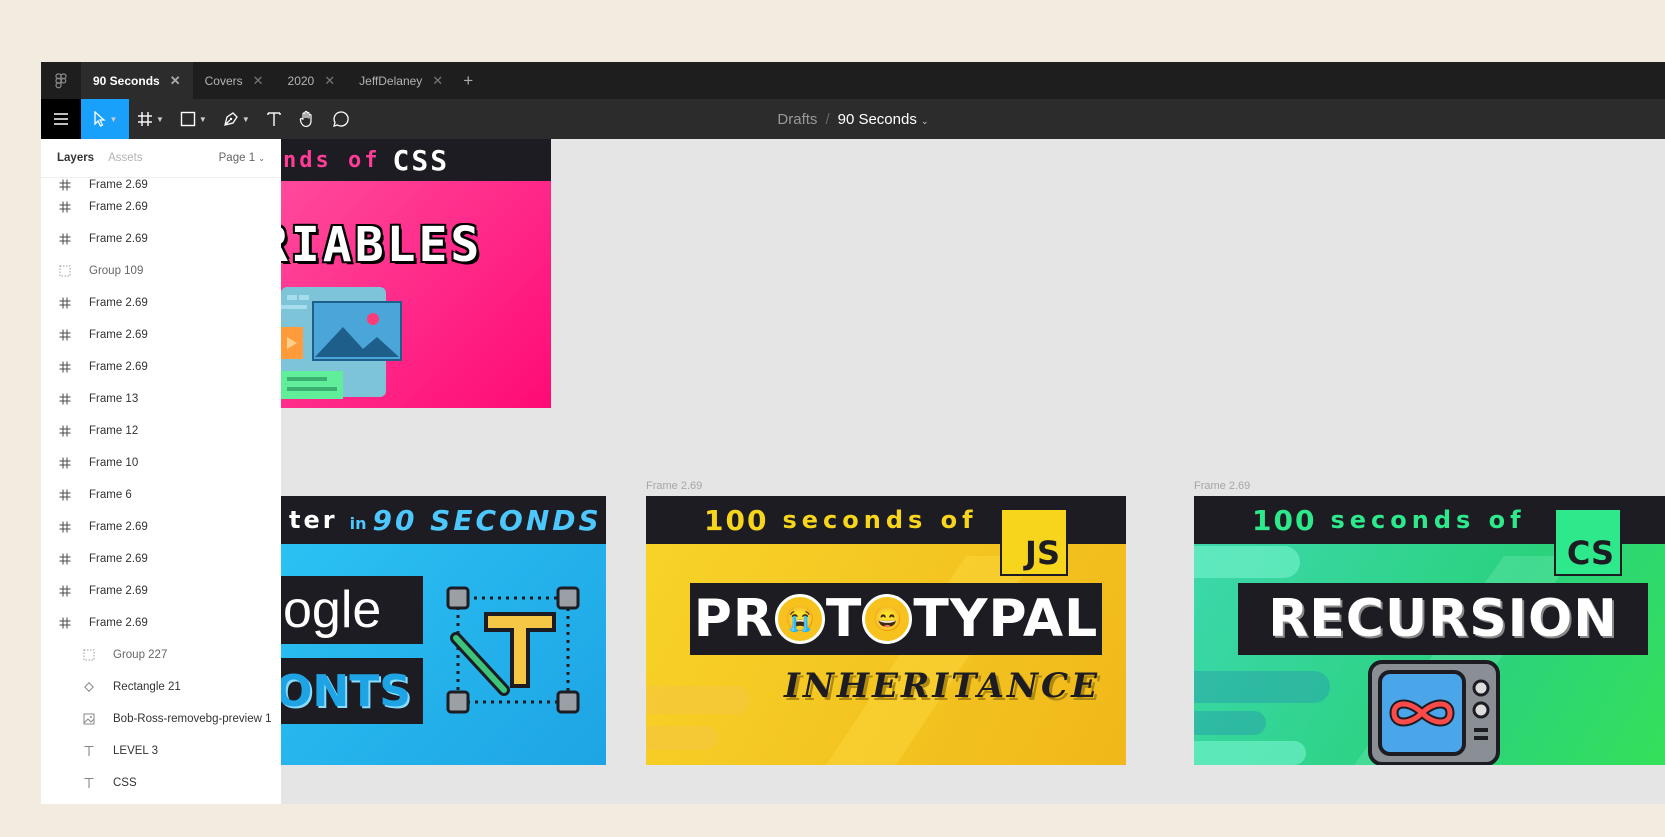 The image size is (1665, 837). What do you see at coordinates (468, 81) in the screenshot?
I see `add-tab-button: +` at bounding box center [468, 81].